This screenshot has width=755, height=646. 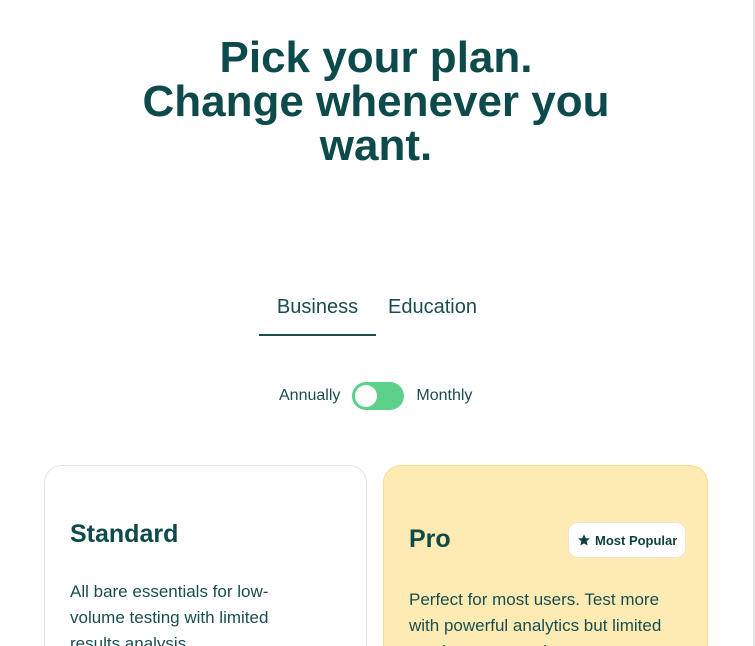 I want to click on star-icon, so click(x=584, y=540).